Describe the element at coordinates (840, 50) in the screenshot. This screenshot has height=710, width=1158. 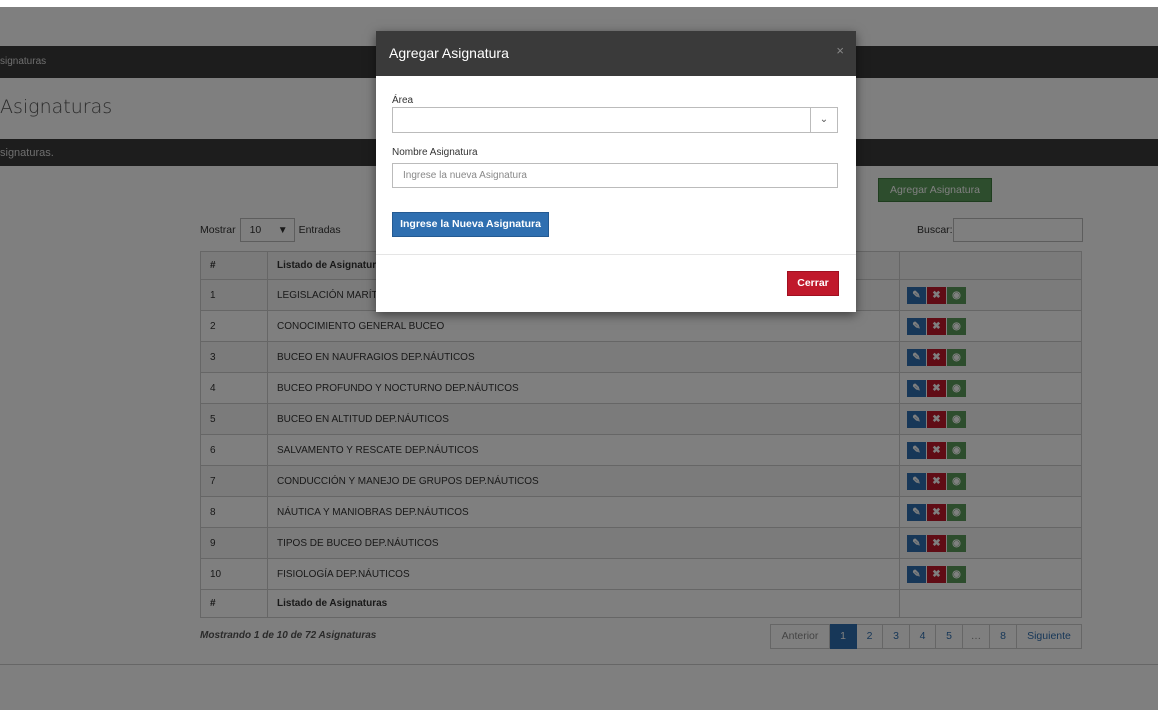
I see `close-icon: ×` at that location.